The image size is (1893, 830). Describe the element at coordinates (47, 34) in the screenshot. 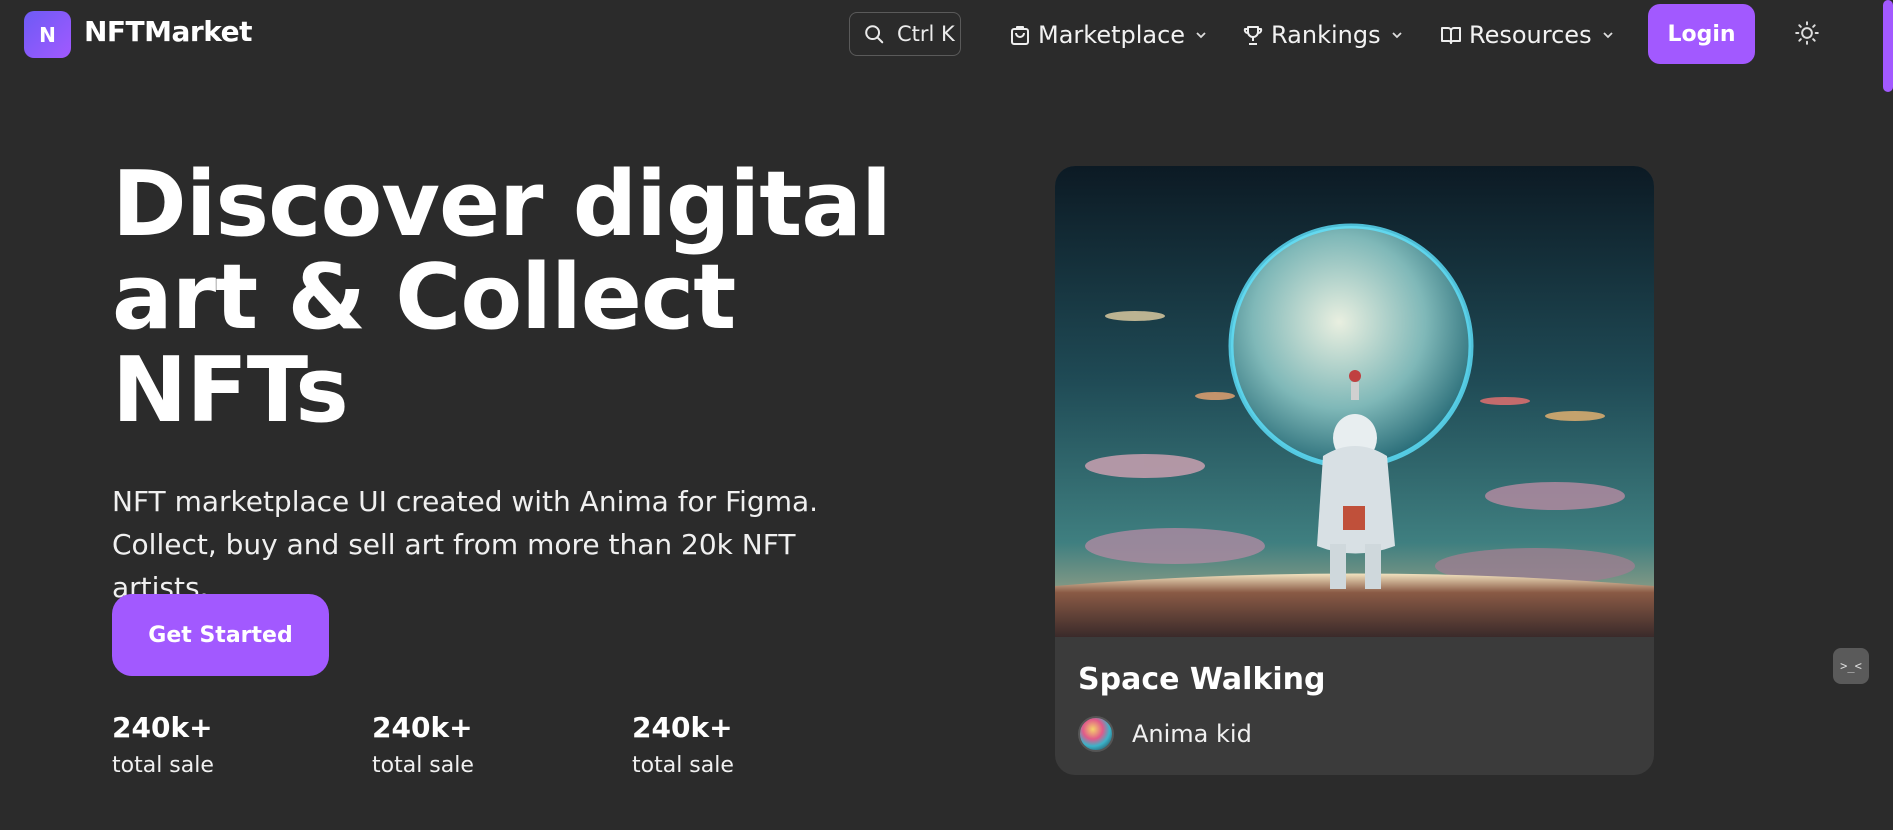

I see `logo-icon: N` at that location.